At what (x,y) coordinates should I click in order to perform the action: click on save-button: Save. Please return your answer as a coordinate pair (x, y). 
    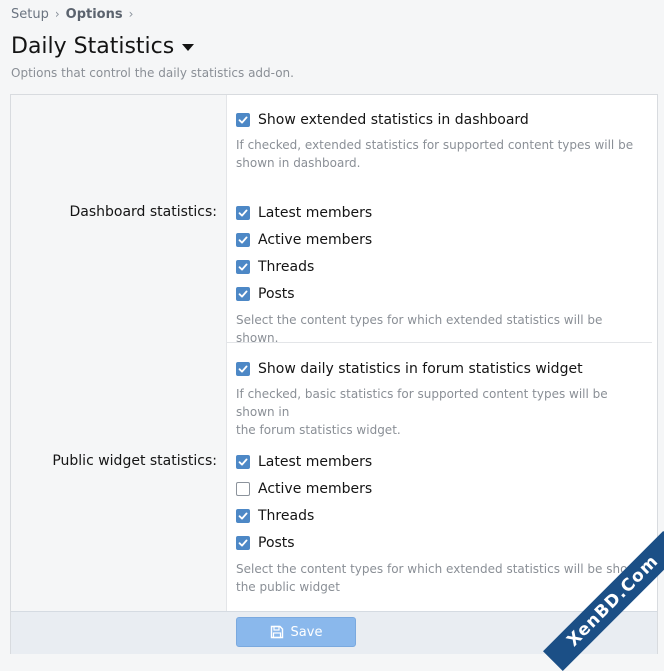
    Looking at the image, I should click on (296, 632).